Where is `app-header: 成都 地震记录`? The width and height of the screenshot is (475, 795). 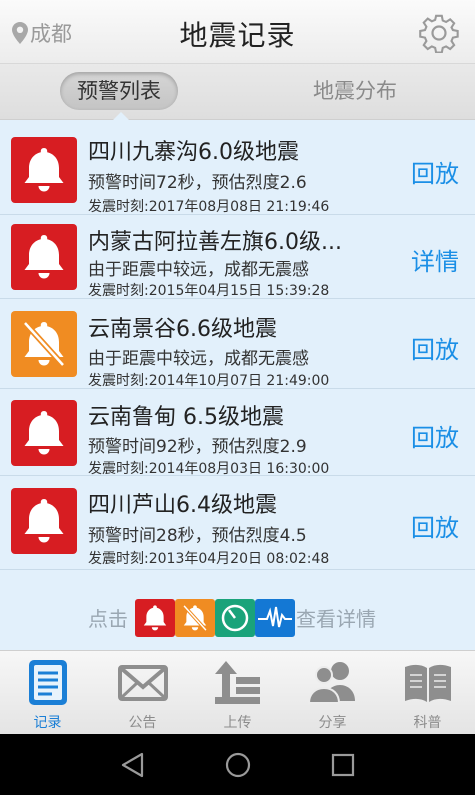 app-header: 成都 地震记录 is located at coordinates (237, 32).